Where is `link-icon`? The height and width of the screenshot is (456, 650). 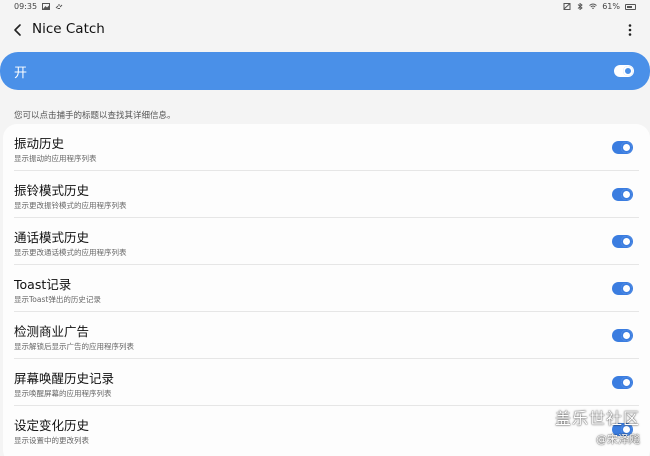 link-icon is located at coordinates (59, 6).